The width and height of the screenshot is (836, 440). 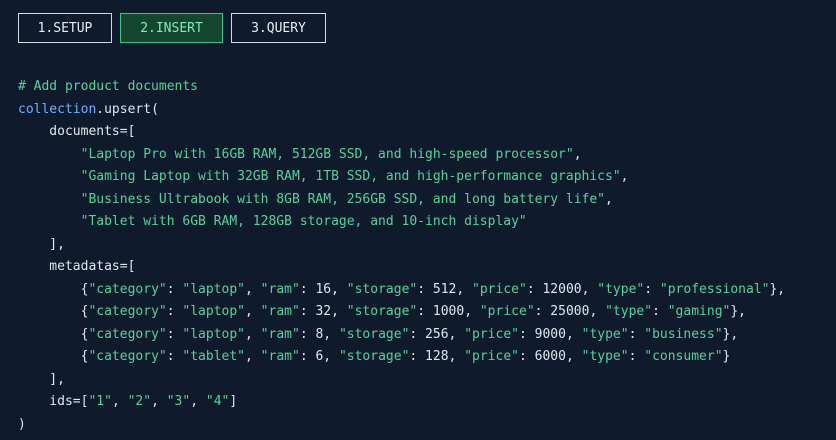 I want to click on code-call-line: collection.upsert(, so click(x=88, y=109).